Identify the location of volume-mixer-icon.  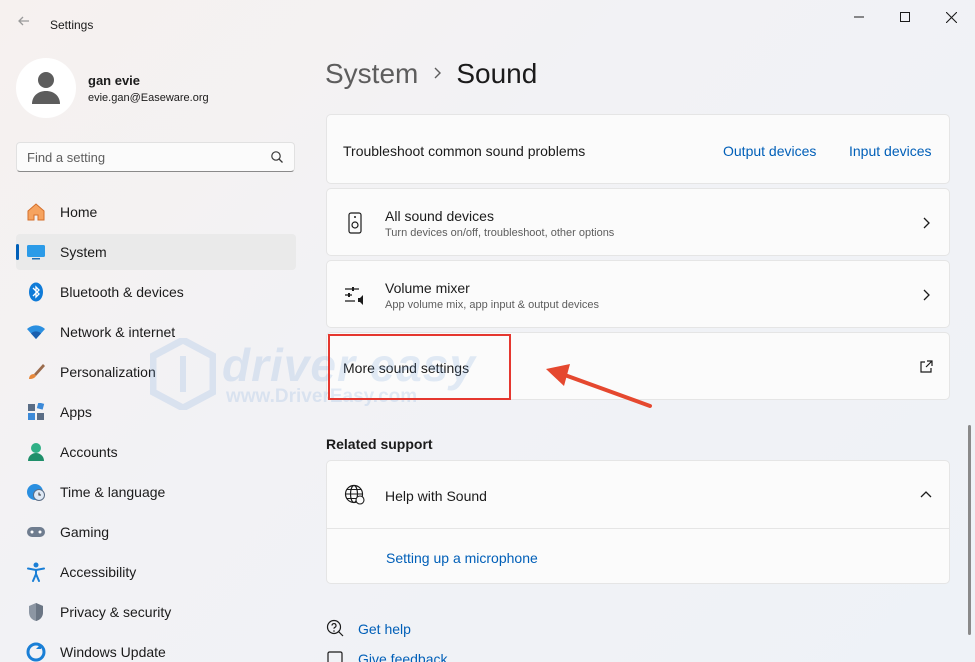
(355, 295).